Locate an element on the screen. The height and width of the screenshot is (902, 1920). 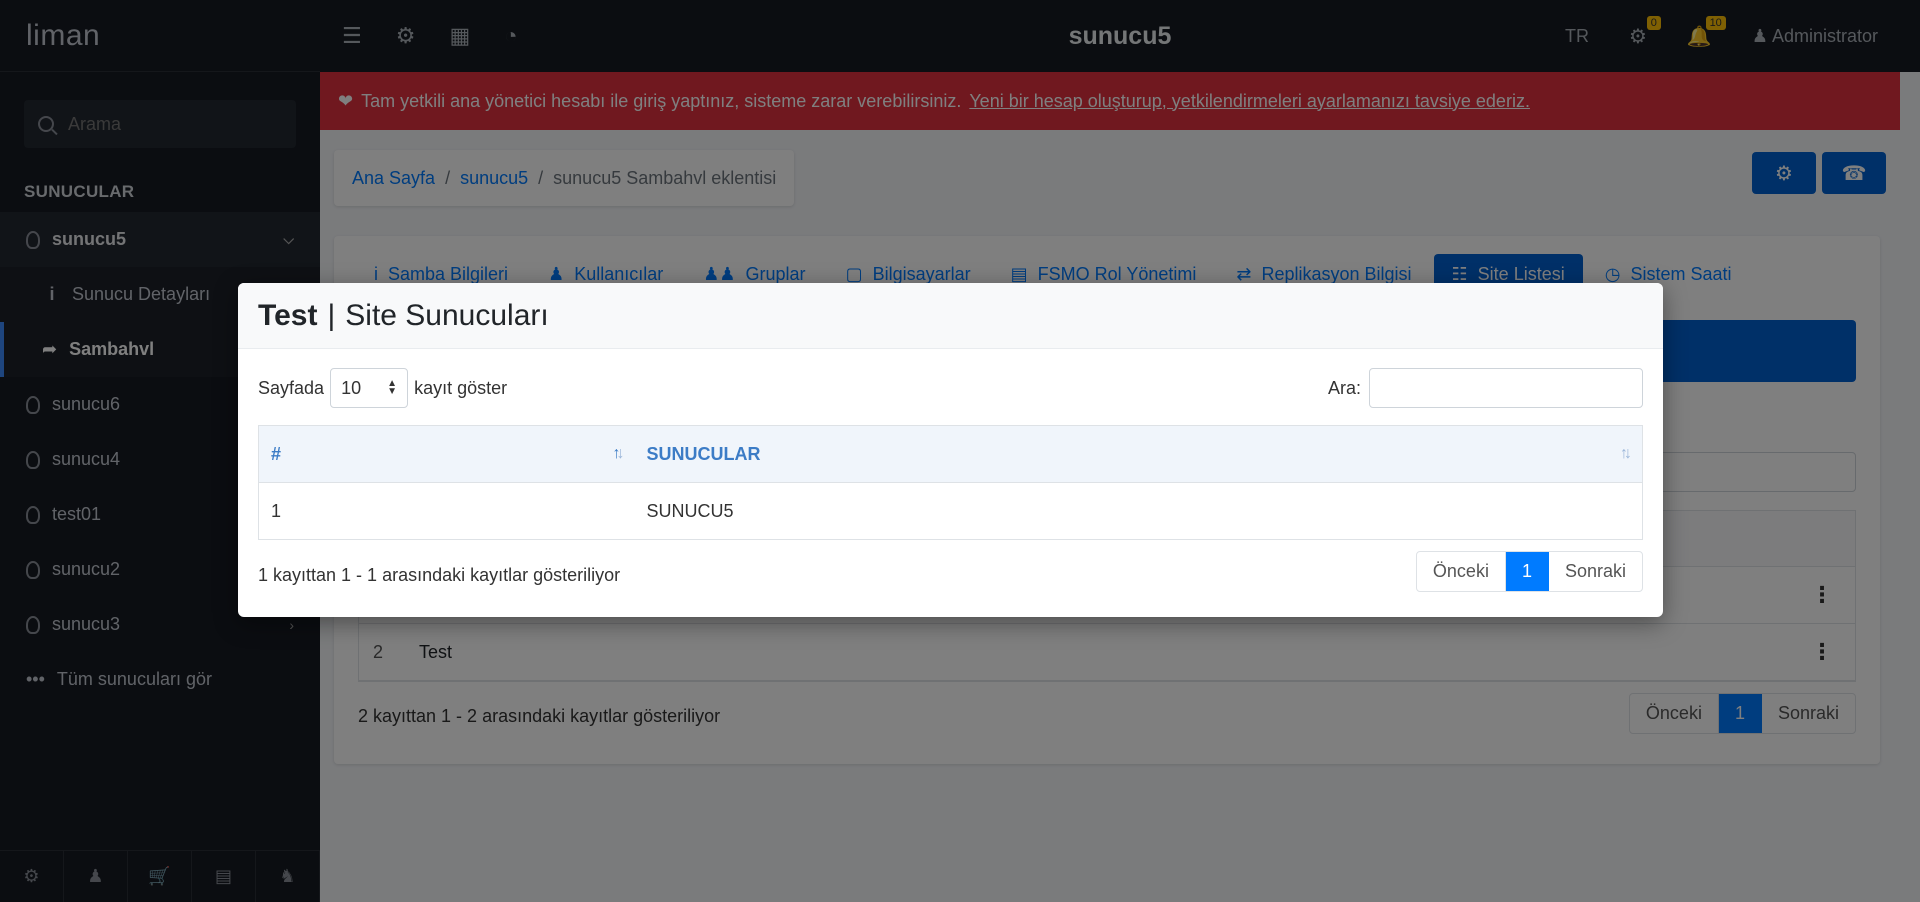
column-header-servers: SUNUCULAR ↑↓ is located at coordinates (1138, 454).